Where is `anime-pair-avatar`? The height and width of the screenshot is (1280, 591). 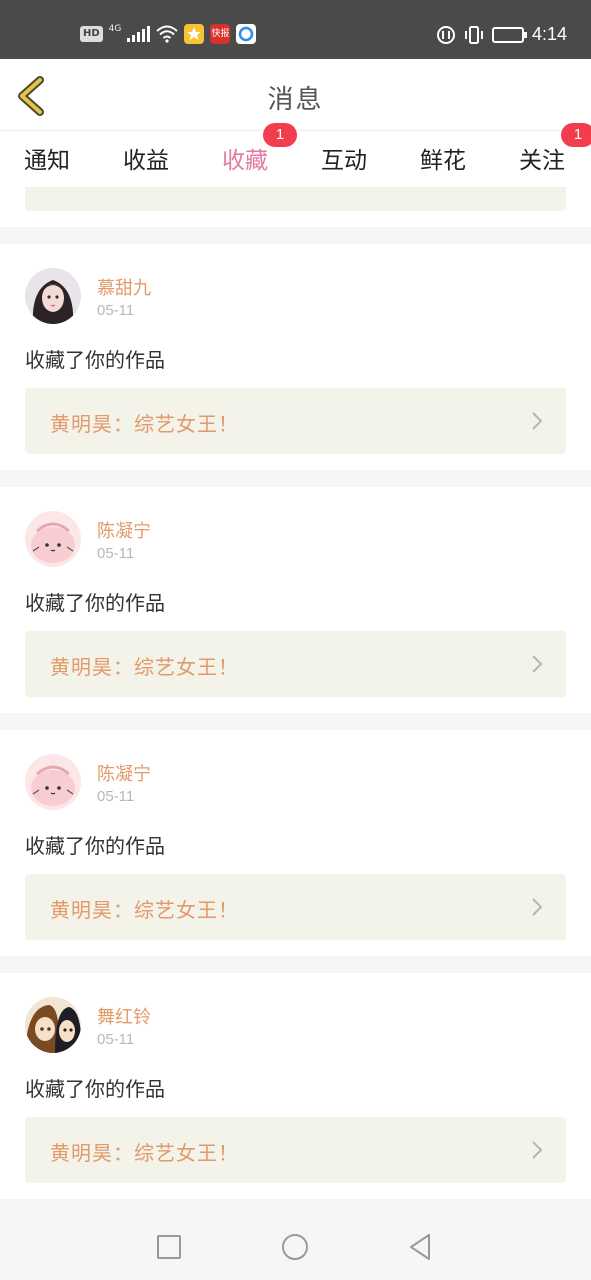 anime-pair-avatar is located at coordinates (53, 1025).